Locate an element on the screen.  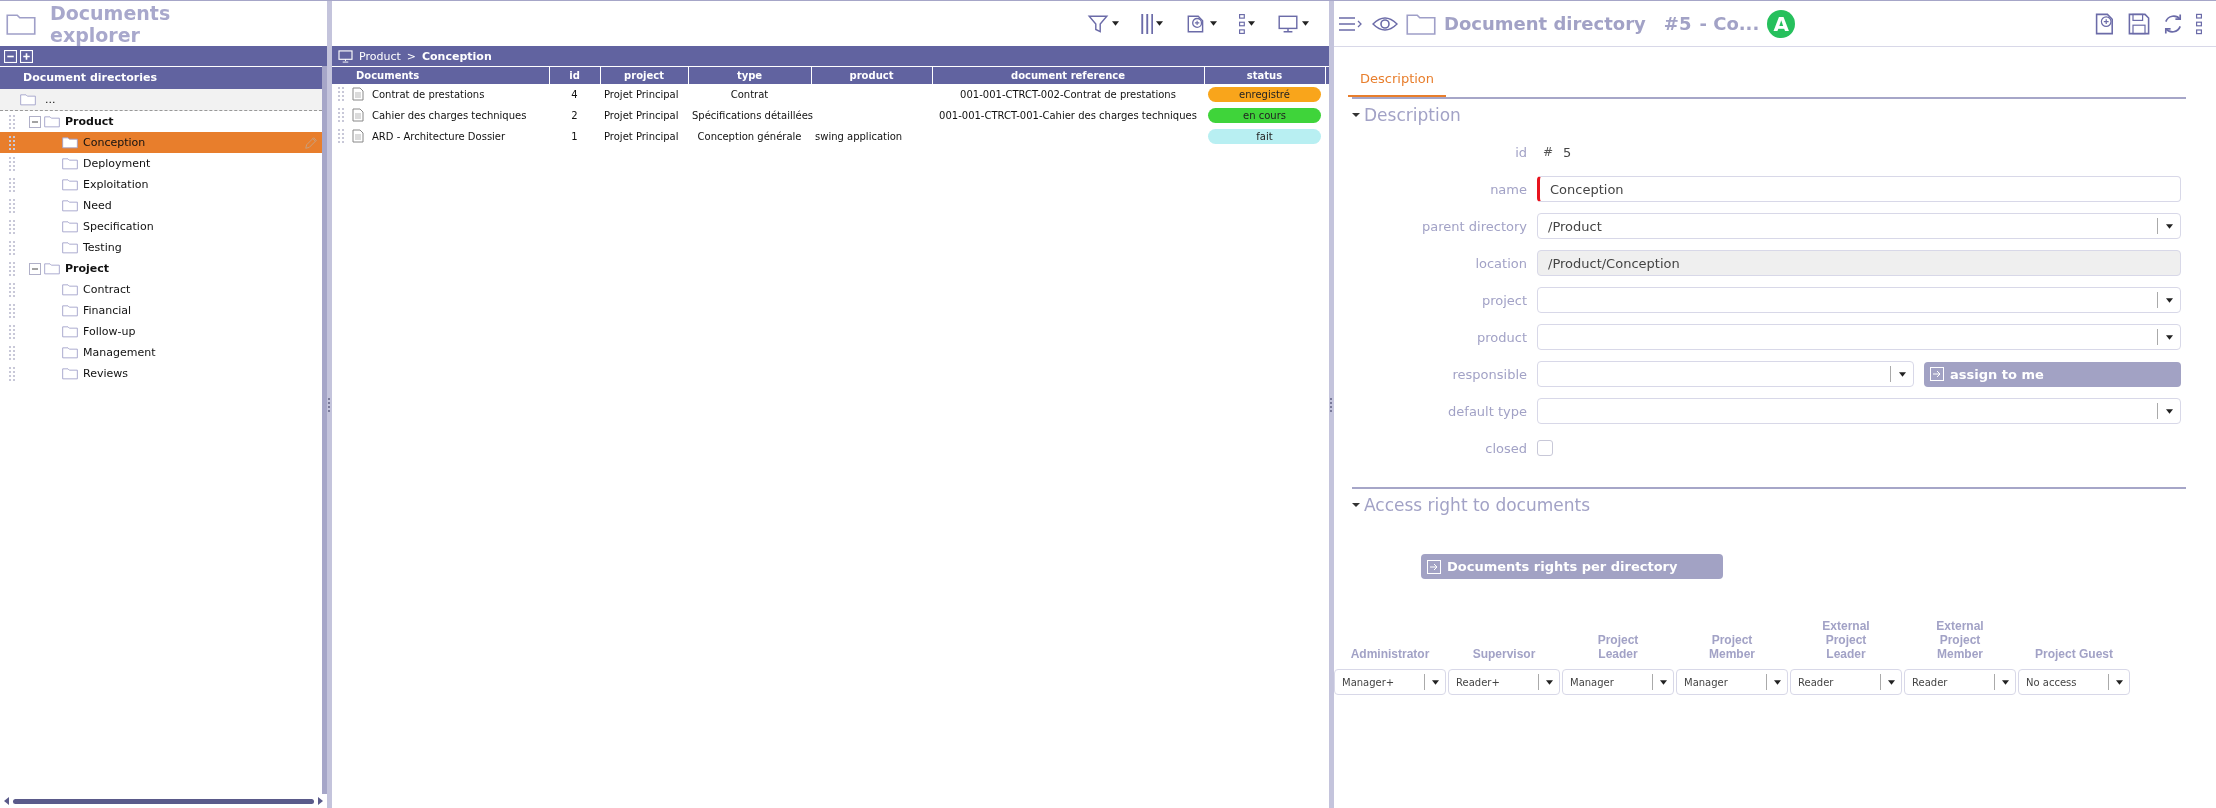
role-label: Project Member is located at coordinates (1732, 647).